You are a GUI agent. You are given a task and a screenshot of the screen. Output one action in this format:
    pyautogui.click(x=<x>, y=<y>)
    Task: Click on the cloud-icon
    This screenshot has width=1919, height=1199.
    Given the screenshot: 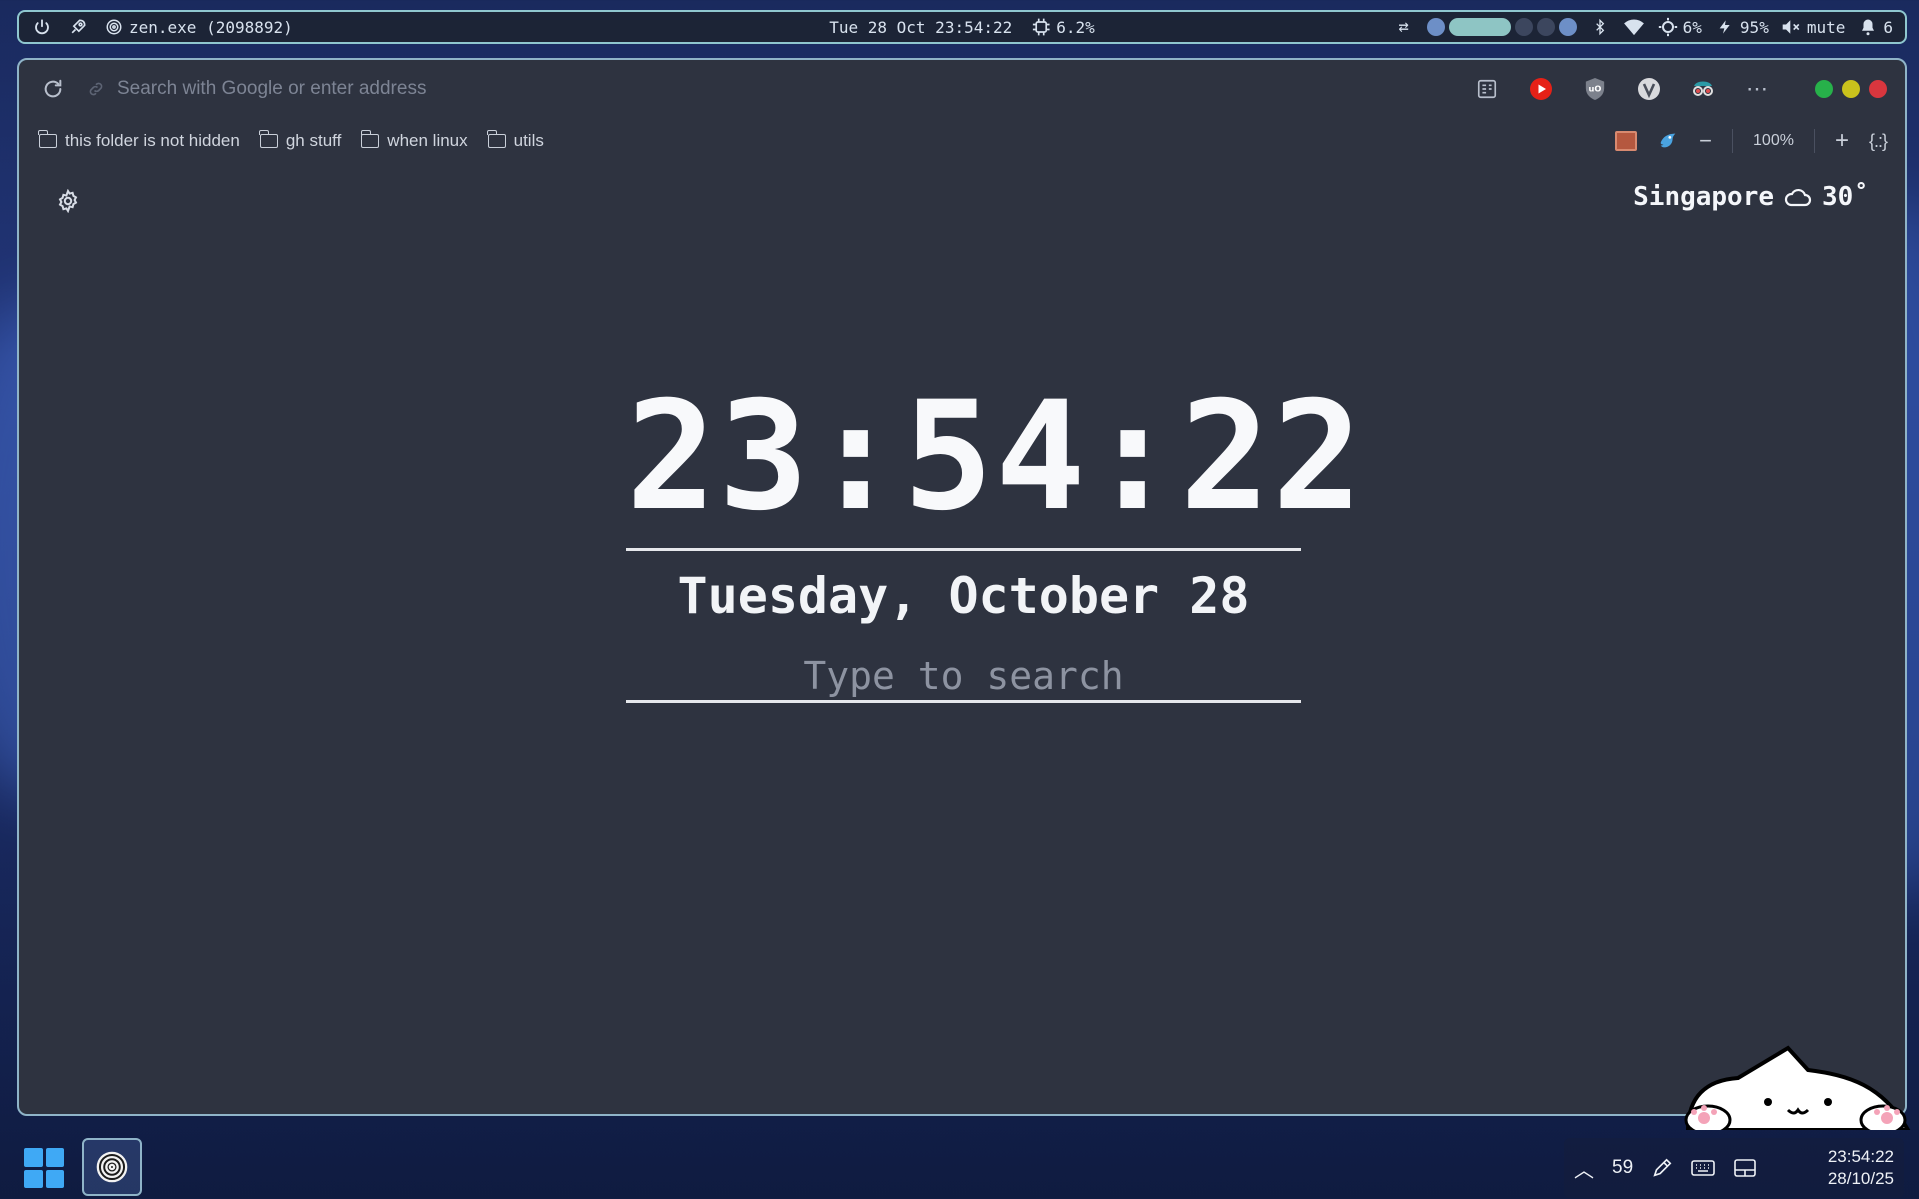 What is the action you would take?
    pyautogui.click(x=1798, y=197)
    